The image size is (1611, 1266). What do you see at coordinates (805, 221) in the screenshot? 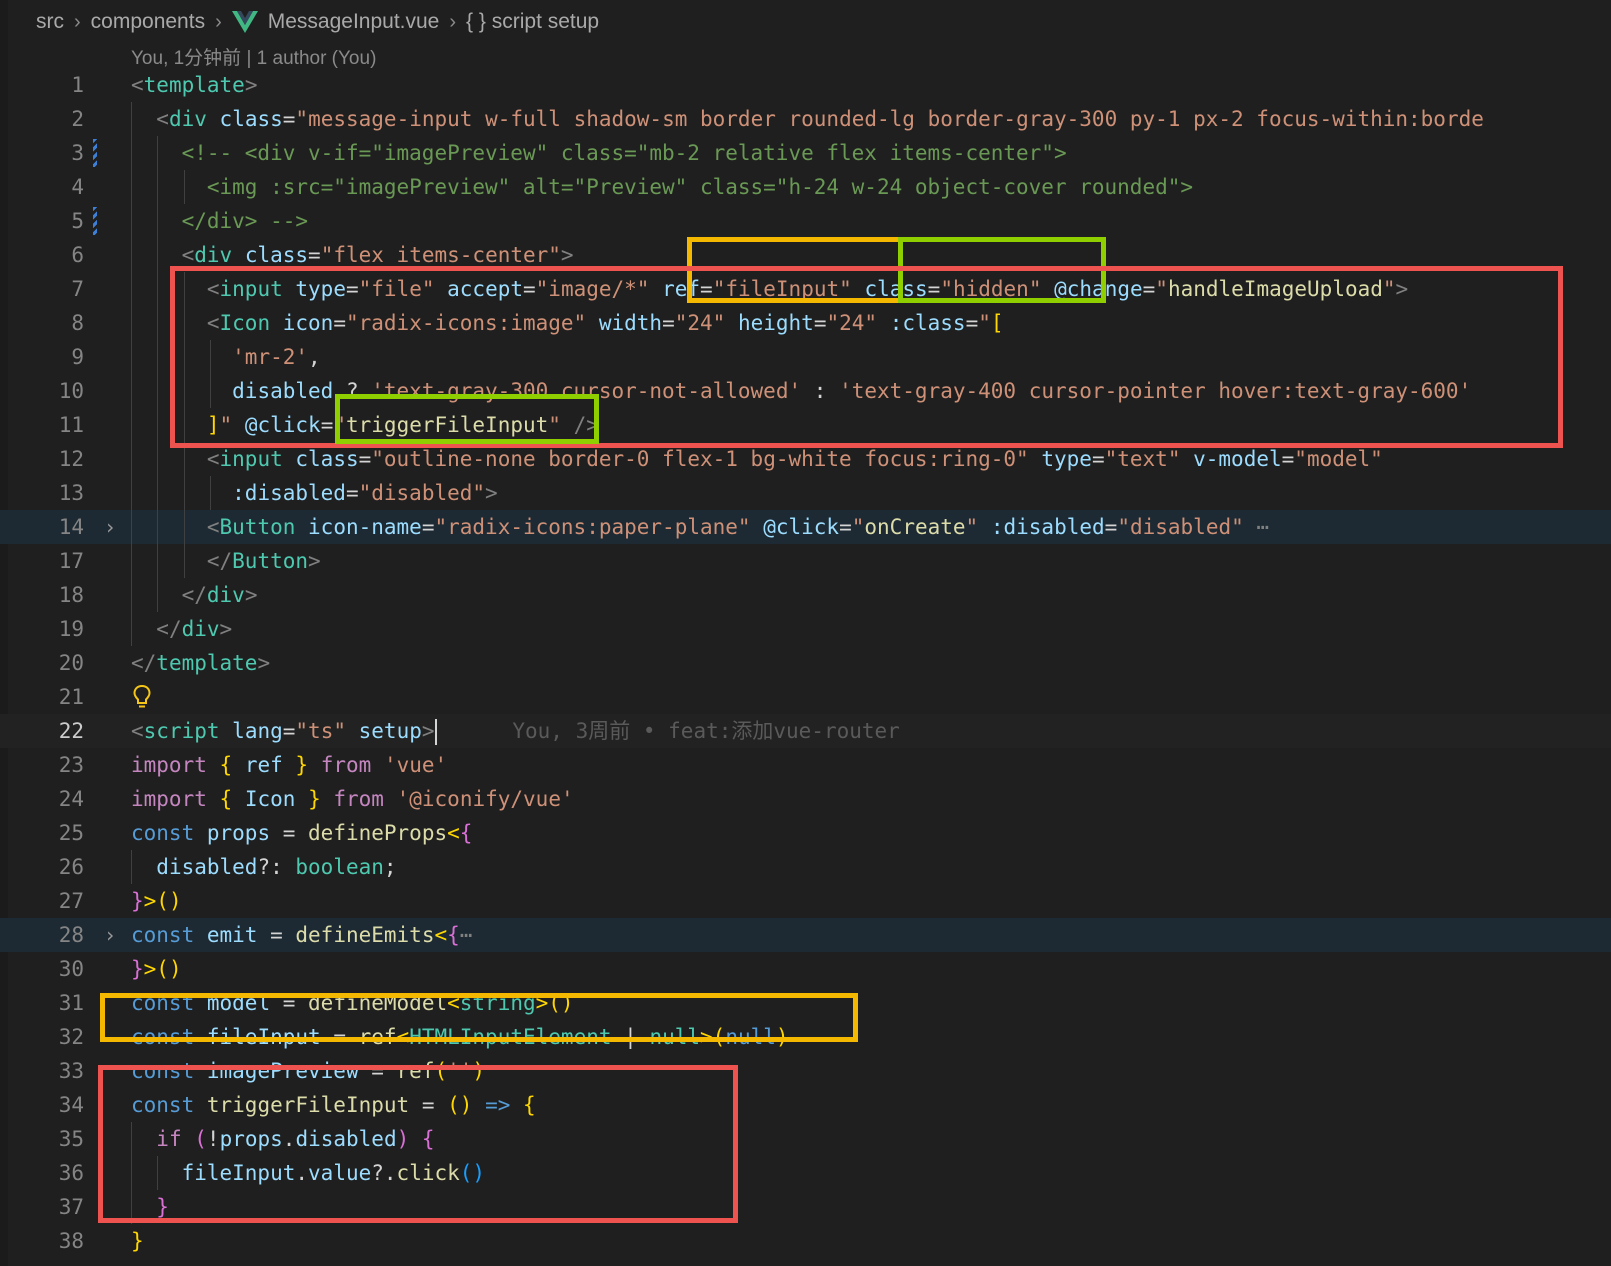
I see `code-line: 5 </div> -->` at bounding box center [805, 221].